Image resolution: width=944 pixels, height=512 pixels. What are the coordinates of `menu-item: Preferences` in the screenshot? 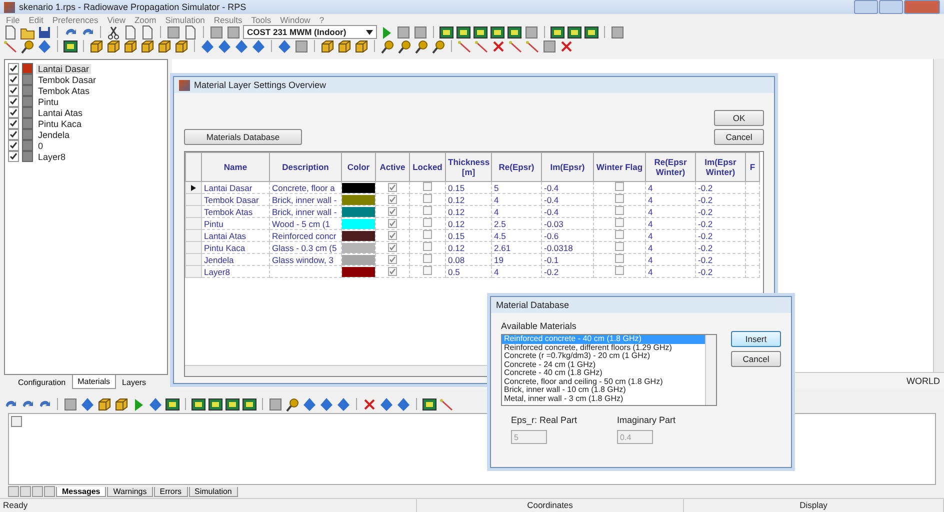 It's located at (75, 19).